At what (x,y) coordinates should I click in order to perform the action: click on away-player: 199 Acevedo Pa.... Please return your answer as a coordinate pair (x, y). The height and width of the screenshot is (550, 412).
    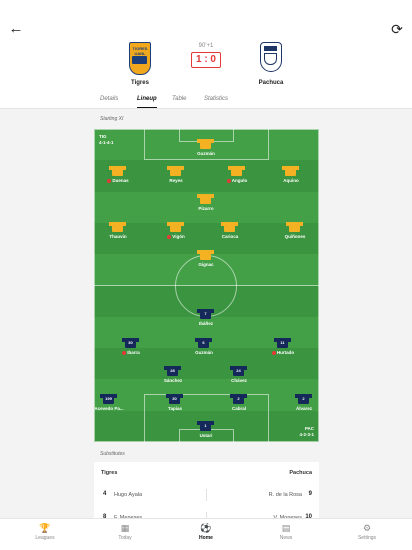
    Looking at the image, I should click on (114, 404).